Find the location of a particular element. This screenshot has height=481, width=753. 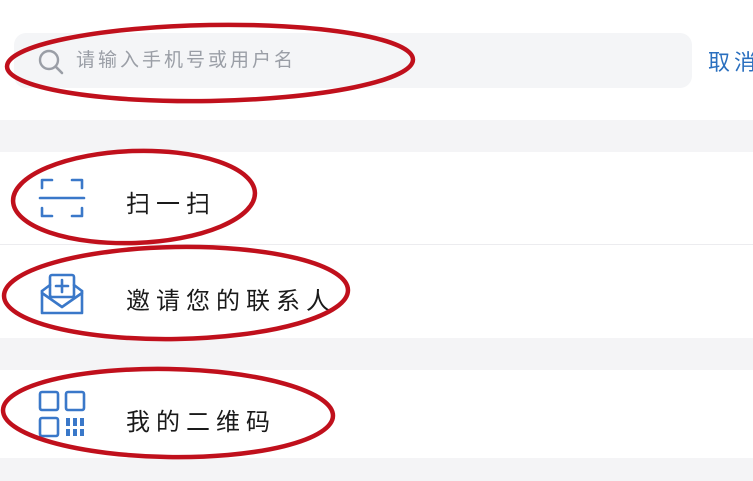

menu-item-label: 邀请您的联系人 is located at coordinates (231, 301).